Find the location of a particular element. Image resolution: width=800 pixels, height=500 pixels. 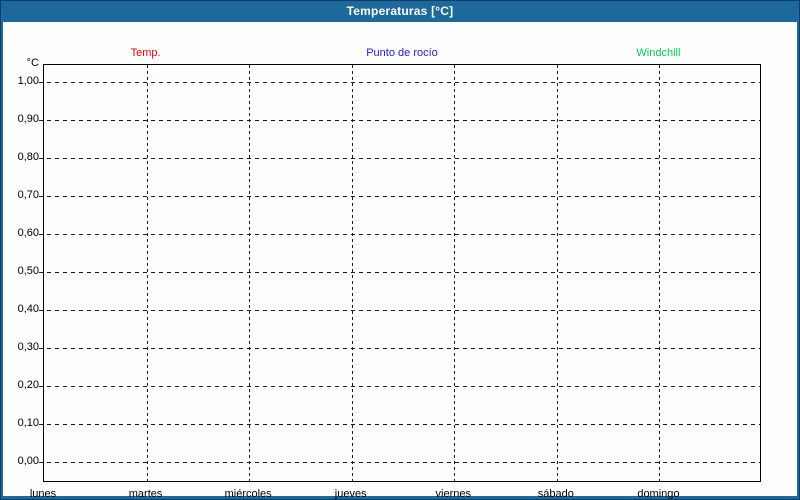

y-tick-label: 0,10 is located at coordinates (28, 423).